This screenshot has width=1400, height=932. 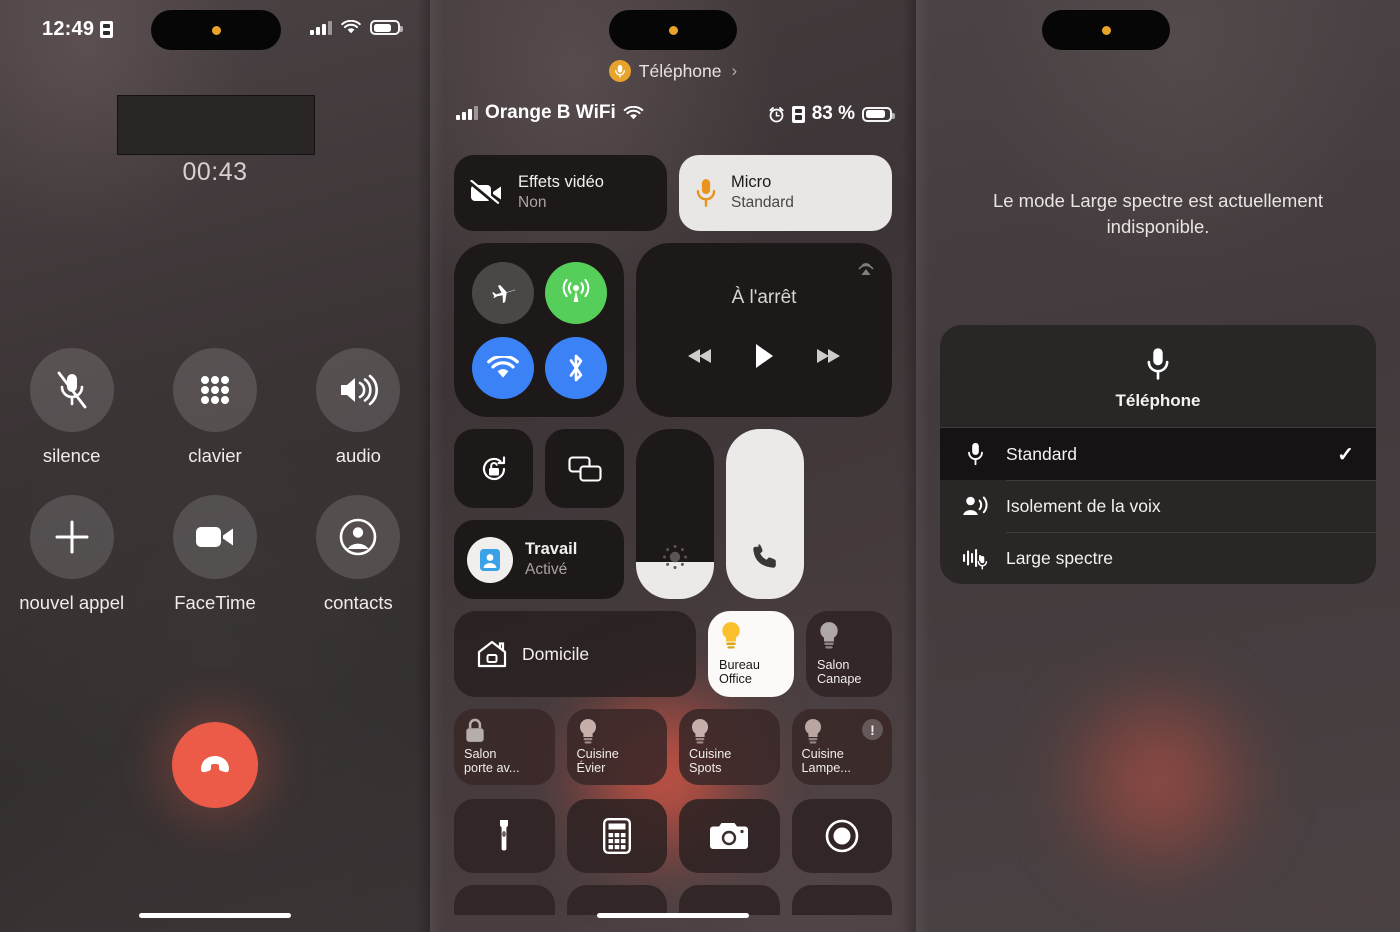 What do you see at coordinates (584, 468) in the screenshot?
I see `screen-mirroring-button` at bounding box center [584, 468].